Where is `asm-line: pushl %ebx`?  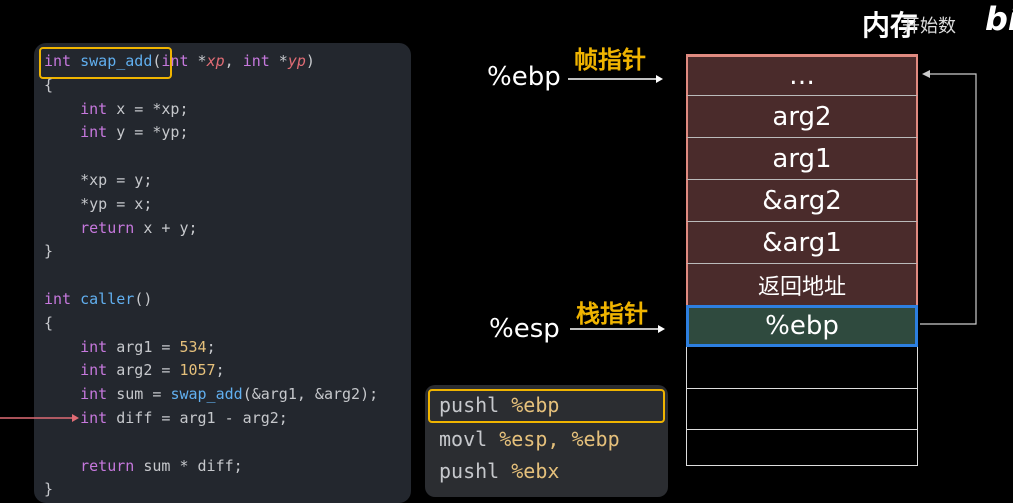 asm-line: pushl %ebx is located at coordinates (499, 471).